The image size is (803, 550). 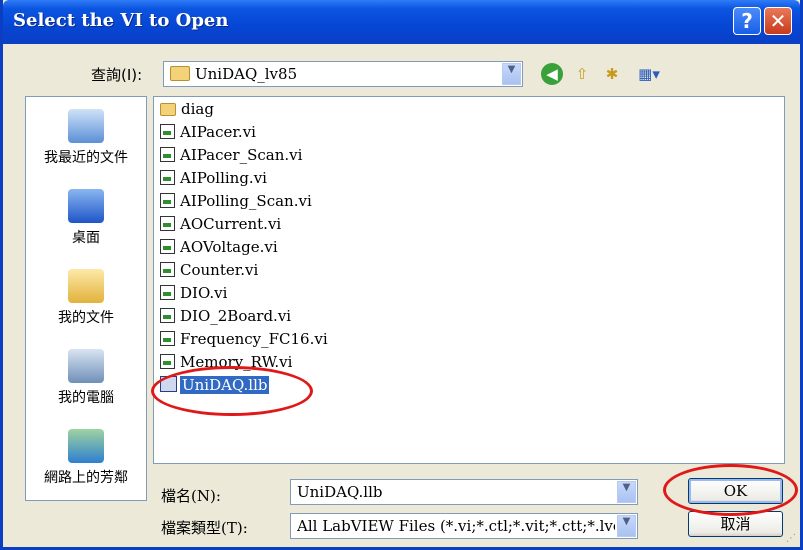 I want to click on place-my-computer: 我的電腦, so click(x=86, y=378).